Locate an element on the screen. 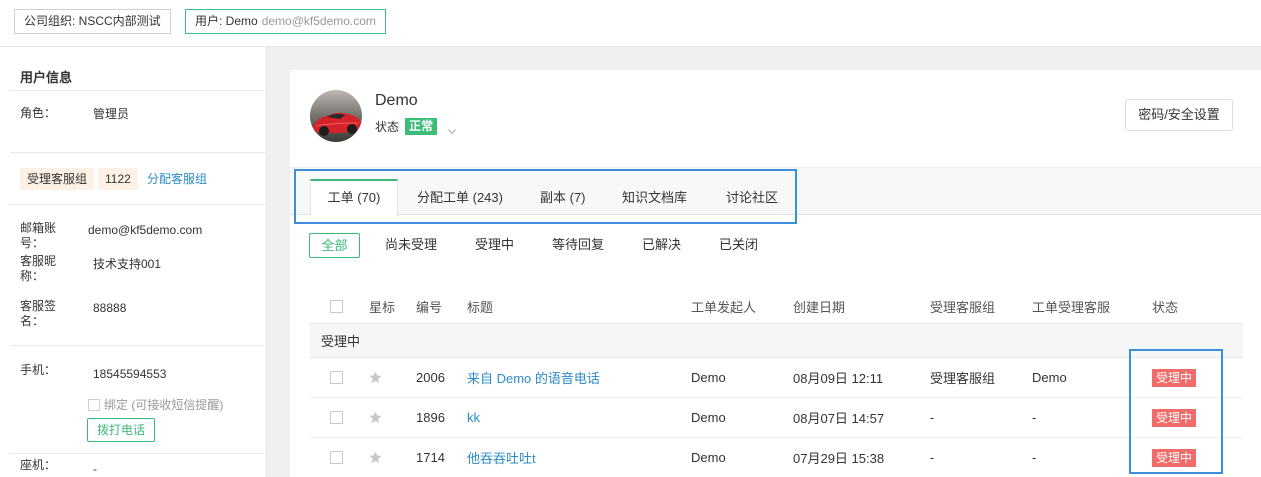 The height and width of the screenshot is (477, 1261). mobile-label: 手机： is located at coordinates (38, 370).